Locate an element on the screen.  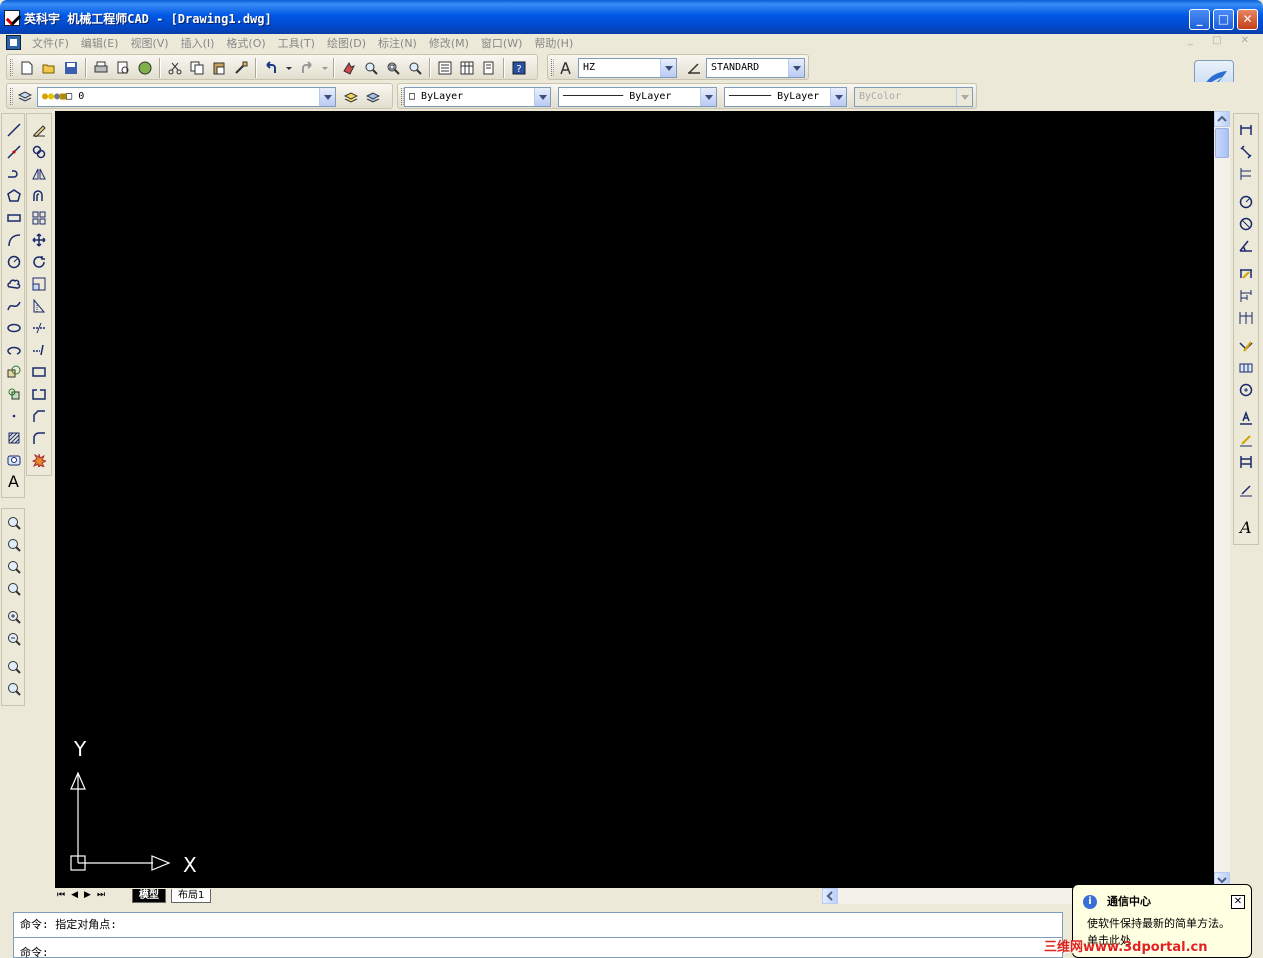
make-current-layer-button is located at coordinates (351, 97).